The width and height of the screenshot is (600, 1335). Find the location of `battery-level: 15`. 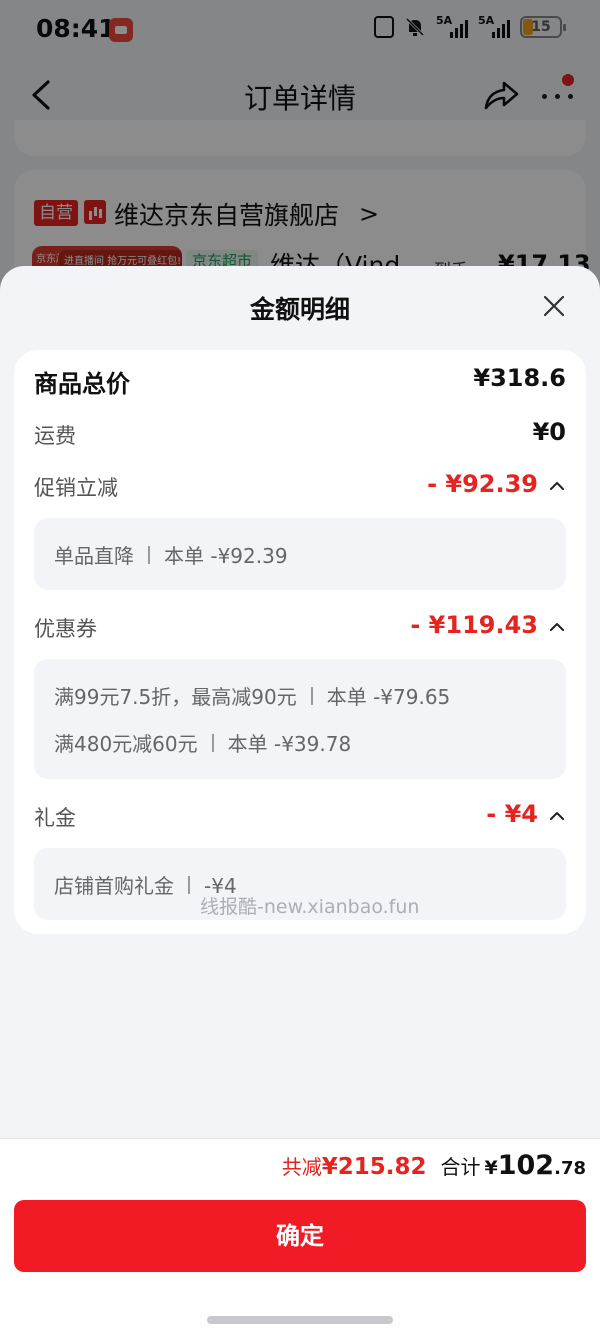

battery-level: 15 is located at coordinates (541, 27).